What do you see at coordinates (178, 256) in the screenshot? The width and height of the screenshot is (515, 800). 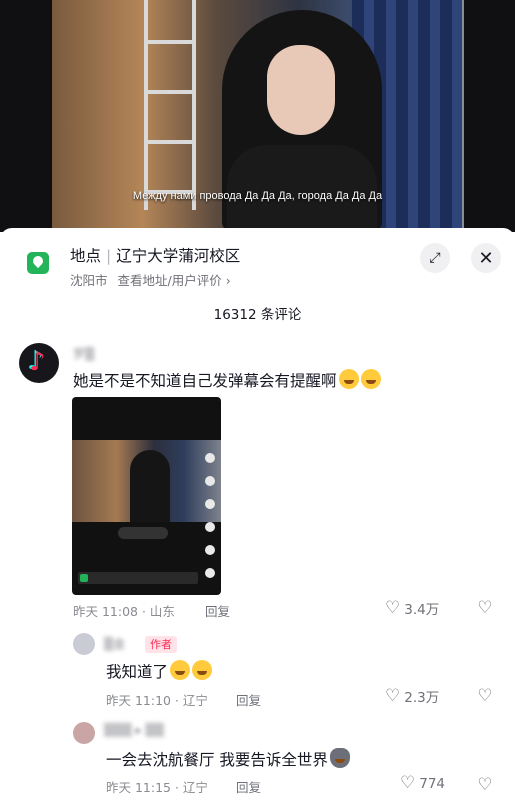 I see `location-name: 辽宁大学蒲河校区` at bounding box center [178, 256].